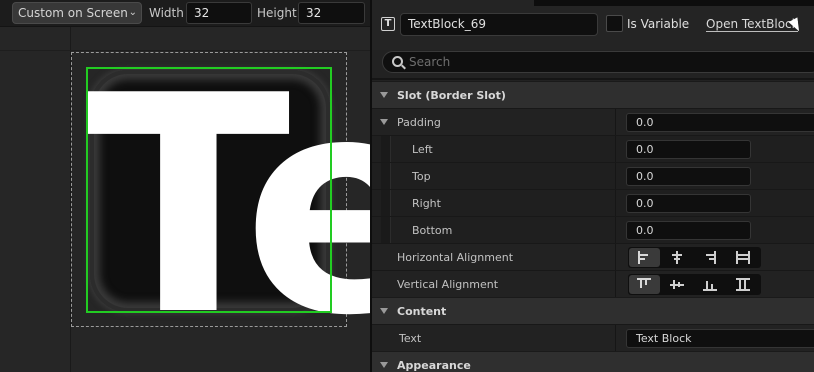  What do you see at coordinates (132, 12) in the screenshot?
I see `chevron-down-icon: ⌄` at bounding box center [132, 12].